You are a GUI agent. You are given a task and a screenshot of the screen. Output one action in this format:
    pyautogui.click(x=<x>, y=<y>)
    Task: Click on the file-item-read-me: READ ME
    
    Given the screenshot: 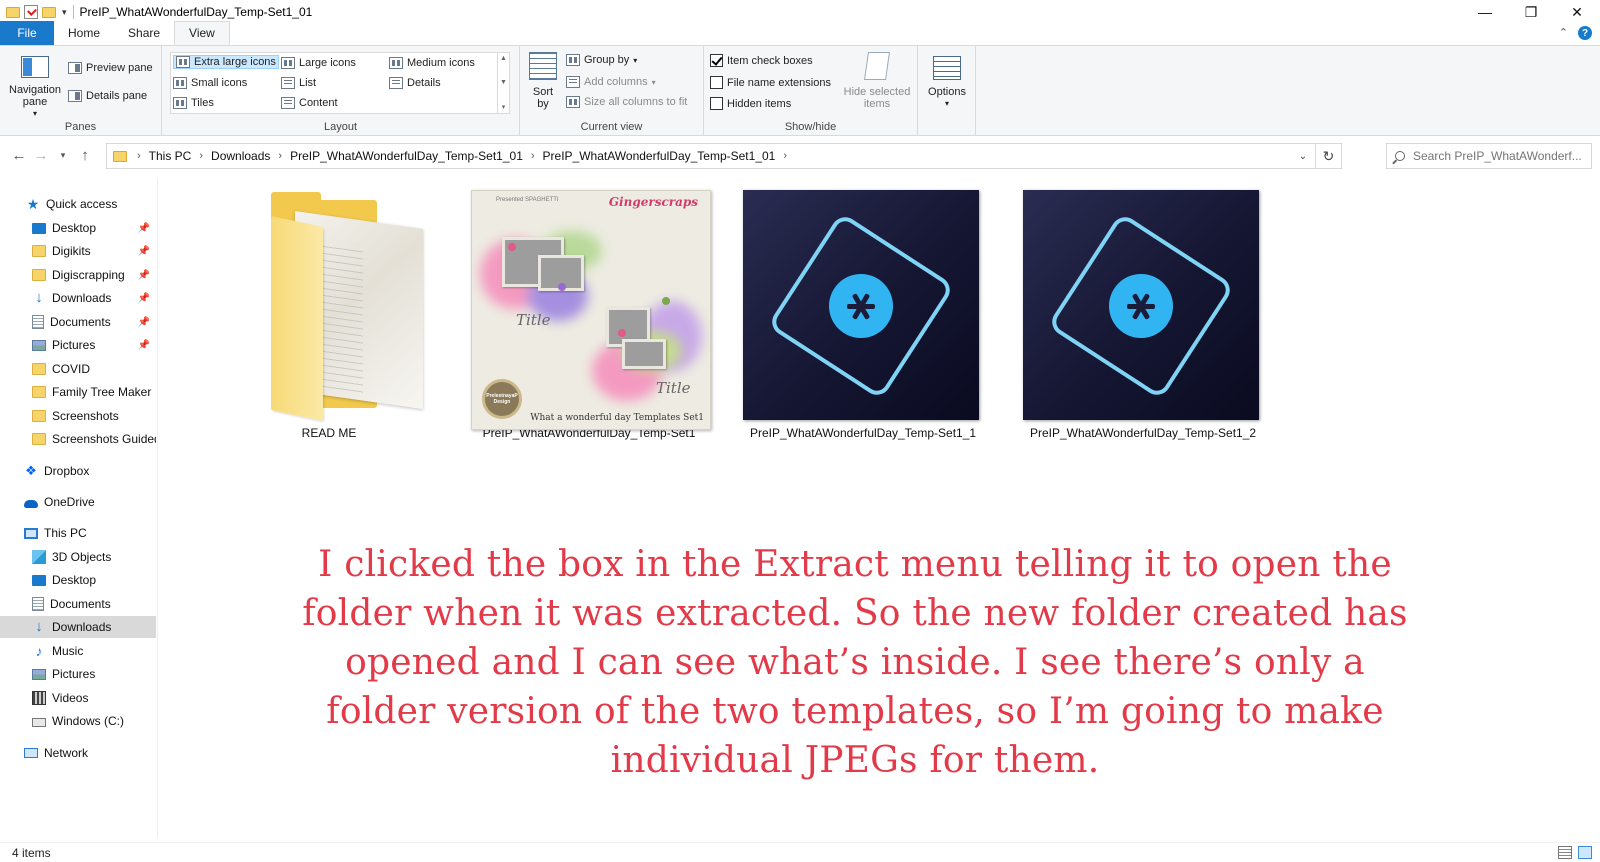 What is the action you would take?
    pyautogui.click(x=329, y=309)
    